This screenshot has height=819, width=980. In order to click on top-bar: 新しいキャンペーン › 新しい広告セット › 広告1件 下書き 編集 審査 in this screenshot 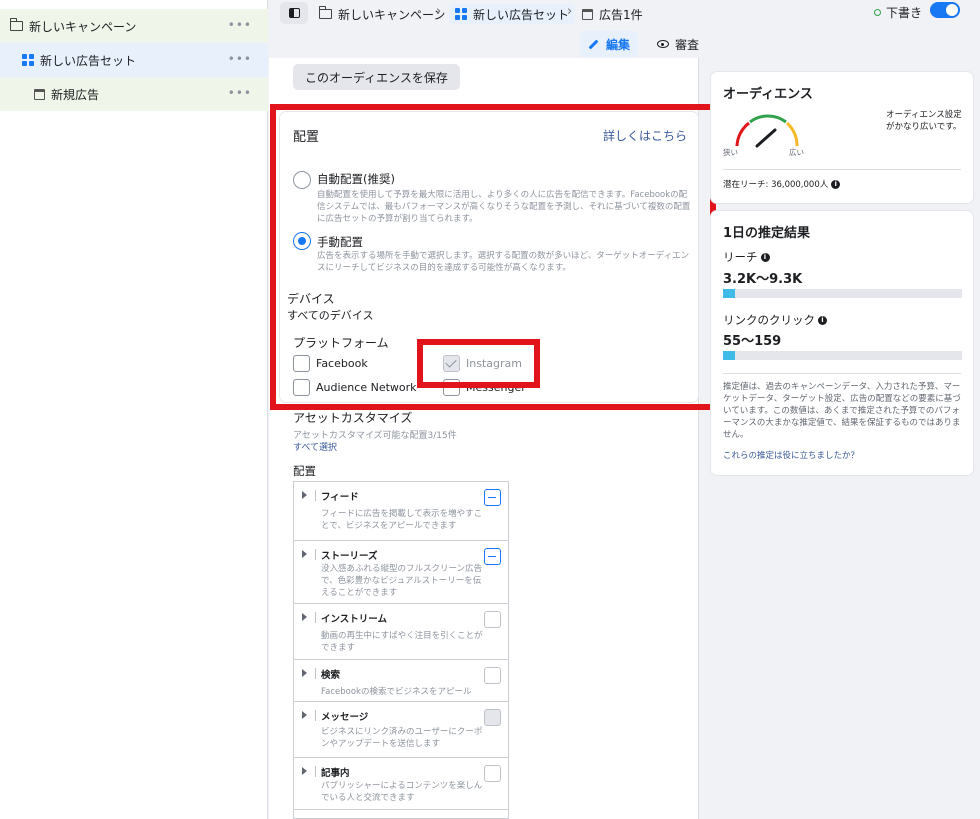, I will do `click(624, 32)`.